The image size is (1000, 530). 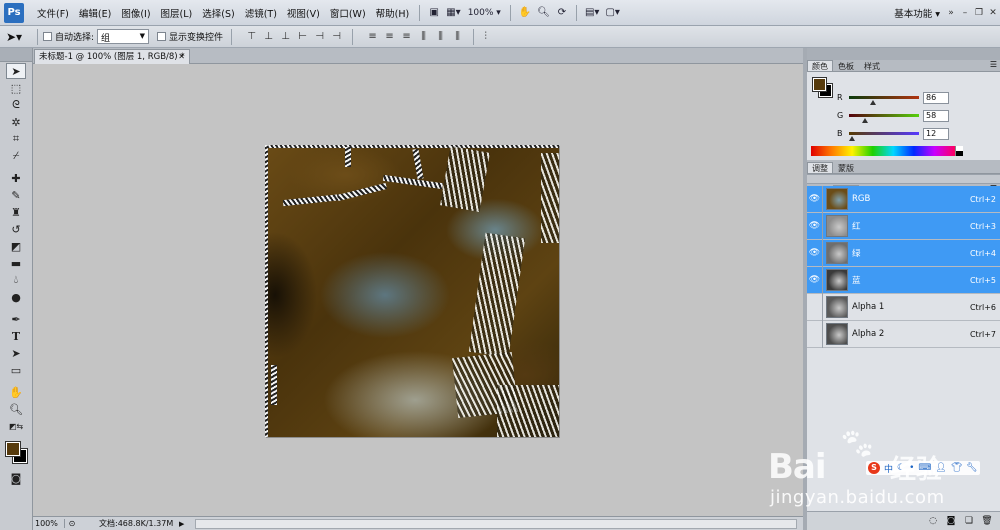 I want to click on delete-channel-icon: 🗑︎, so click(x=987, y=521).